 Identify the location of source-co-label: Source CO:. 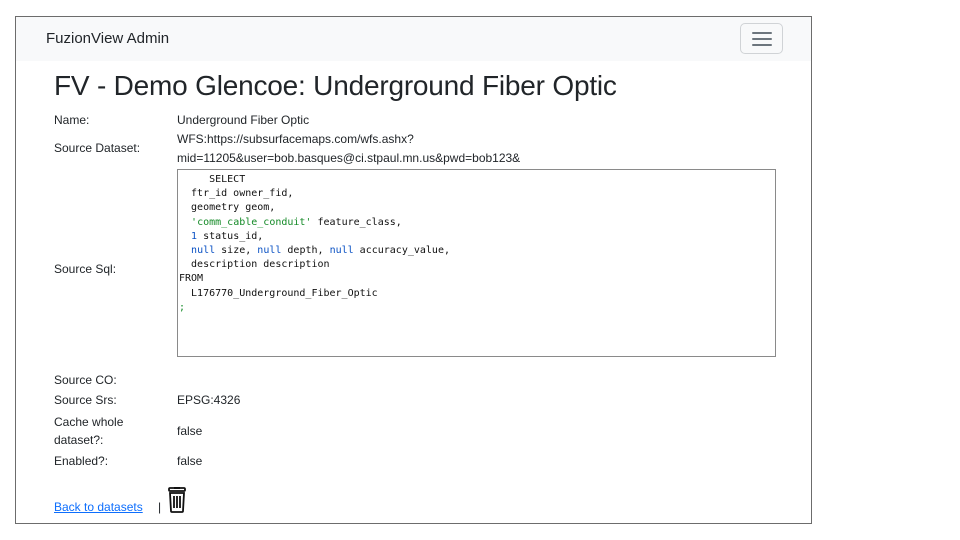
(85, 380).